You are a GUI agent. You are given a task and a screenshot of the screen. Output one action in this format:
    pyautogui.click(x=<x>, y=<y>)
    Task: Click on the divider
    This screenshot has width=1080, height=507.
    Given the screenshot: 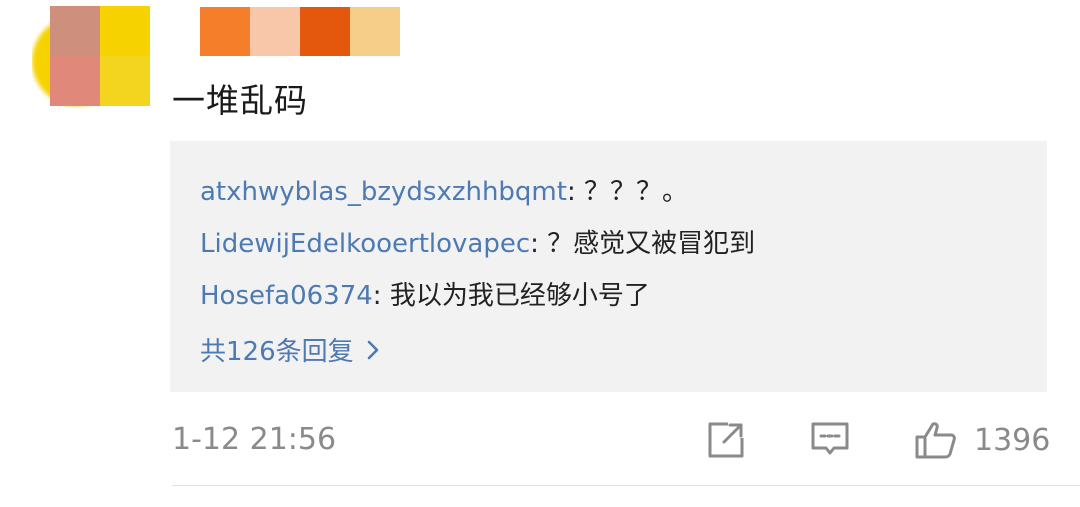 What is the action you would take?
    pyautogui.click(x=626, y=485)
    